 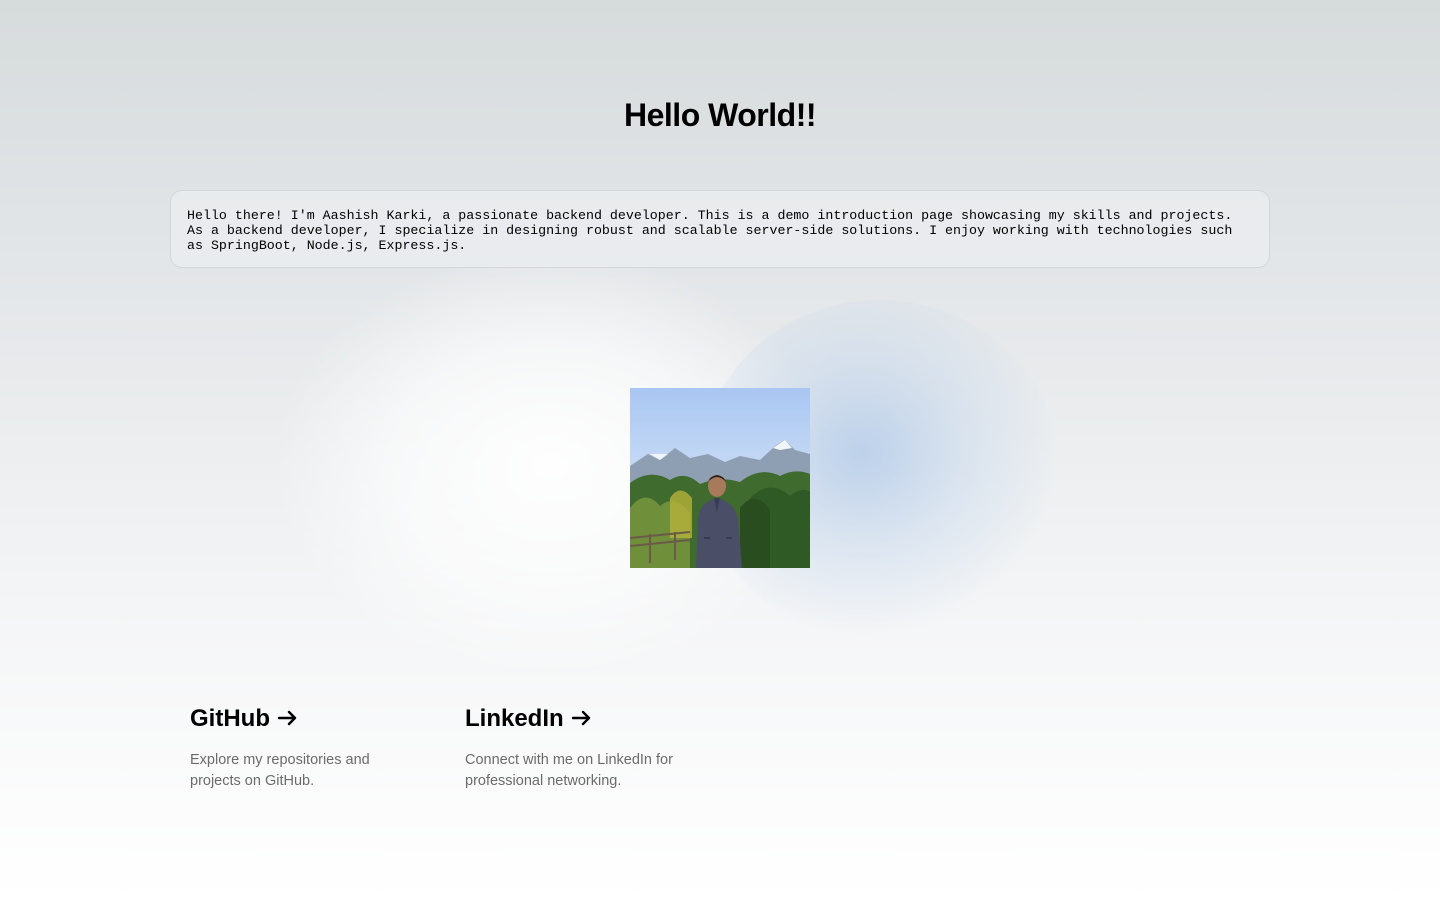 I want to click on profile-photo, so click(x=720, y=478).